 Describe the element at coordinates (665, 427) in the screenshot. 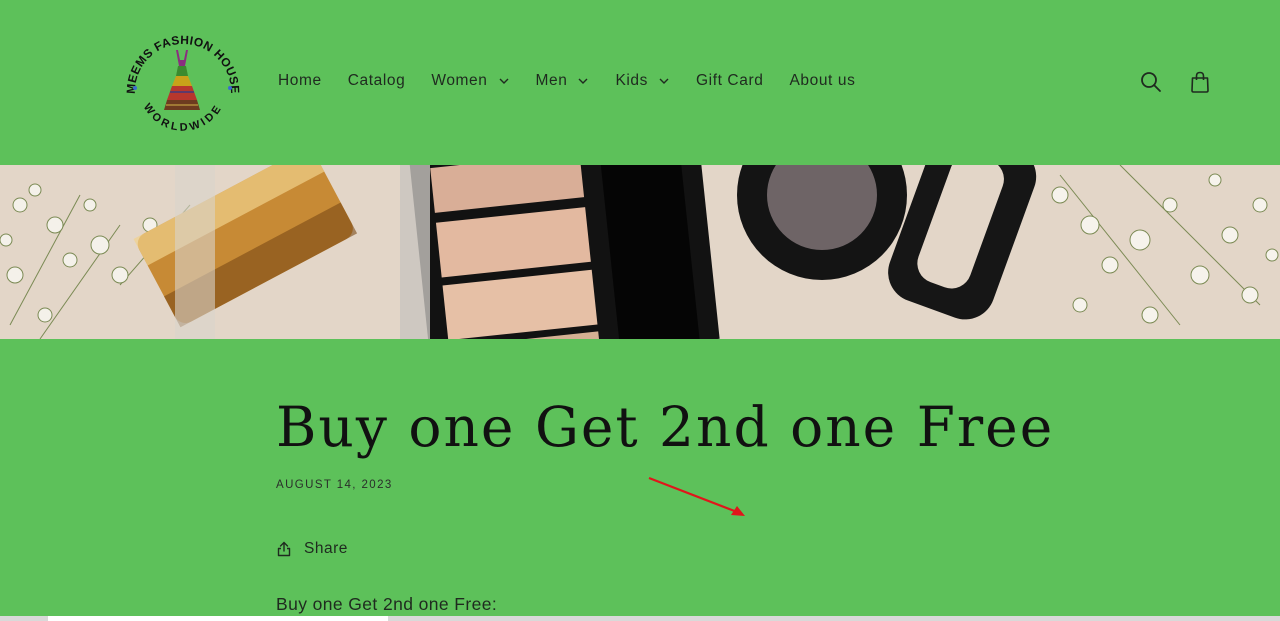

I see `article-title: Buy one Get 2nd one Free` at that location.